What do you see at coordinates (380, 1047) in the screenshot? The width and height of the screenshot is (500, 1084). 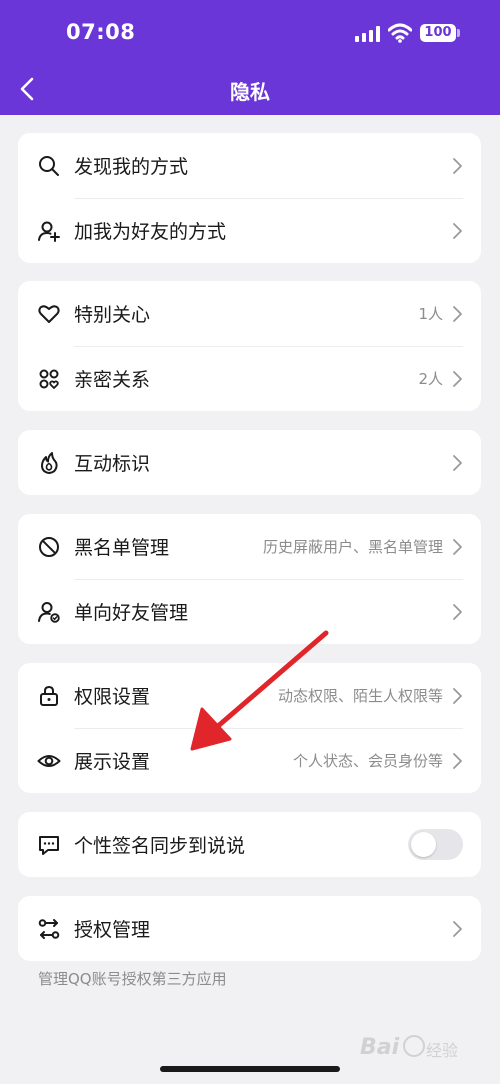 I see `svg-text: Bai` at bounding box center [380, 1047].